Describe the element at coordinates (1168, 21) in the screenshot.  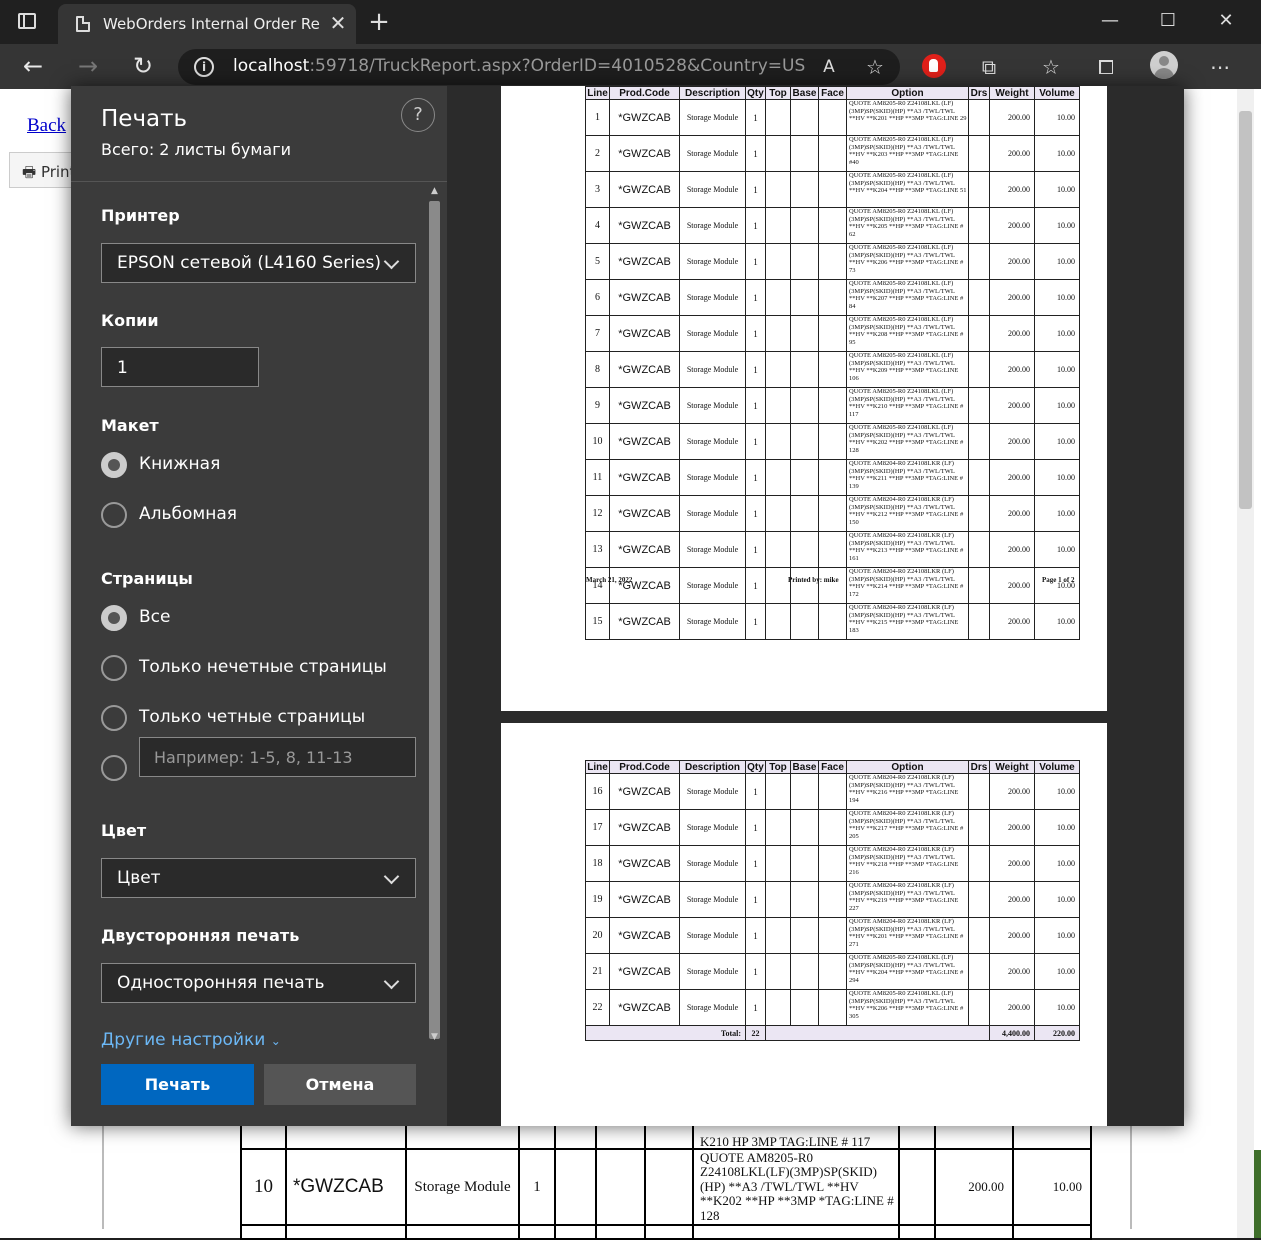
I see `maximize-icon: ☐` at that location.